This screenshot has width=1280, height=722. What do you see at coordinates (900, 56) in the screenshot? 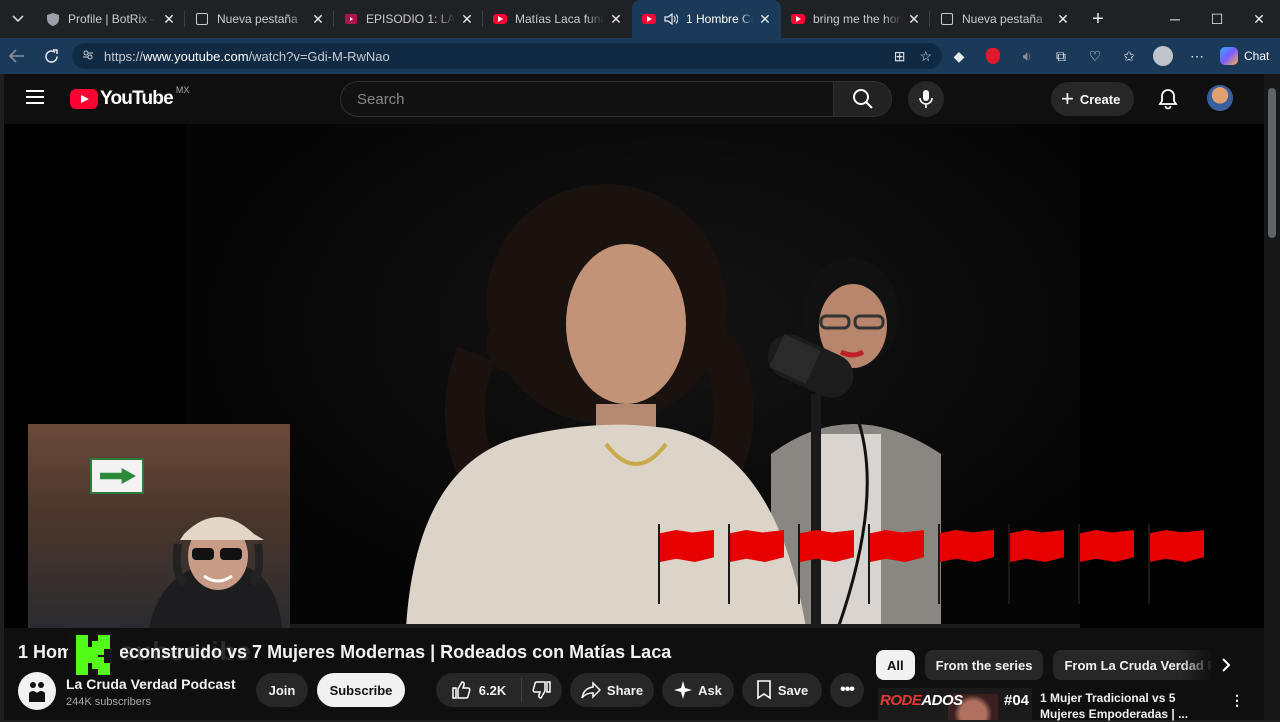
I see `app-available-icon: ⊞` at bounding box center [900, 56].